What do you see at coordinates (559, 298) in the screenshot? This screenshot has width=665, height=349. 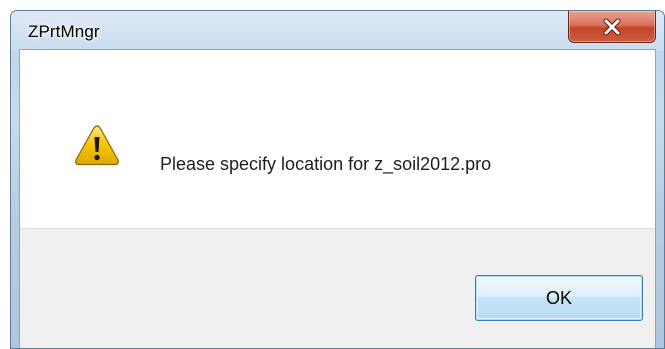 I see `ok-button: OK` at bounding box center [559, 298].